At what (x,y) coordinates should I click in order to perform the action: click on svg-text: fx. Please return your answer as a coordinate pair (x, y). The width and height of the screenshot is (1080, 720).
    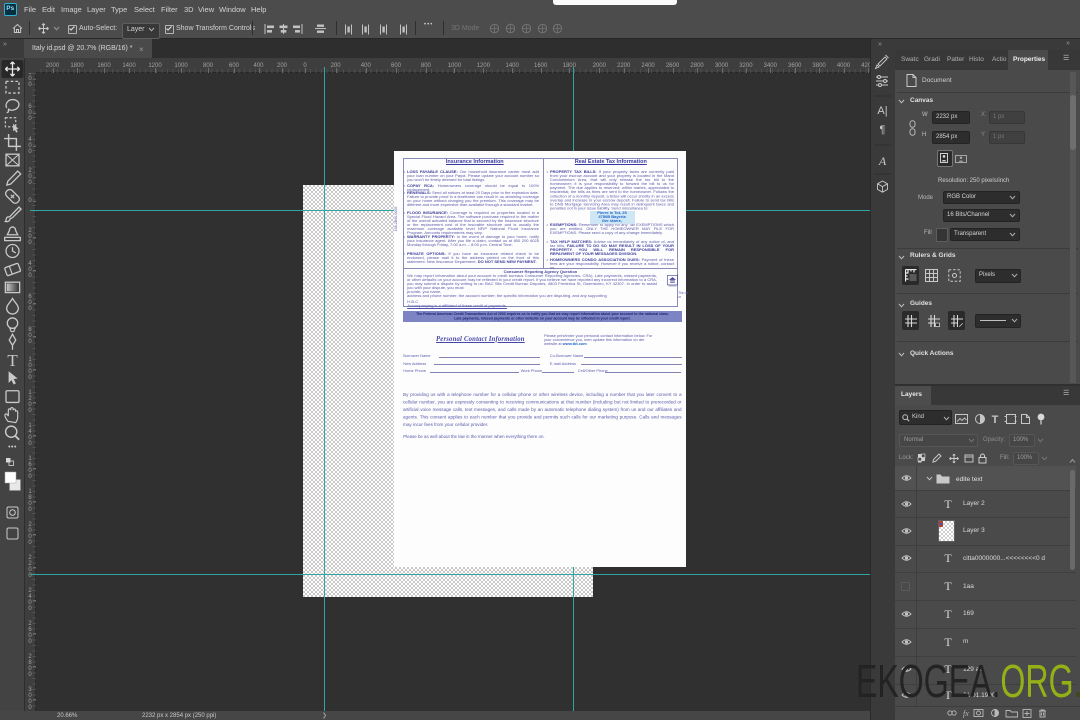
    Looking at the image, I should click on (966, 713).